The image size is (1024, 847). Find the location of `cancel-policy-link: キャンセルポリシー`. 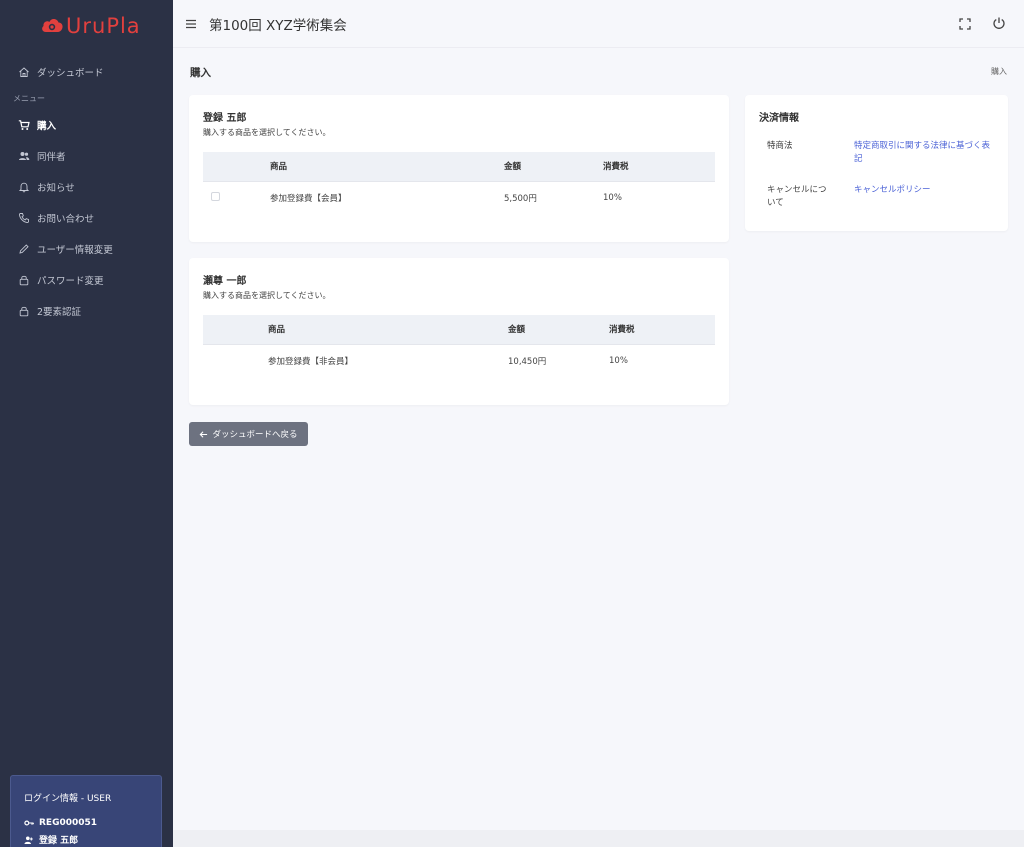

cancel-policy-link: キャンセルポリシー is located at coordinates (925, 190).